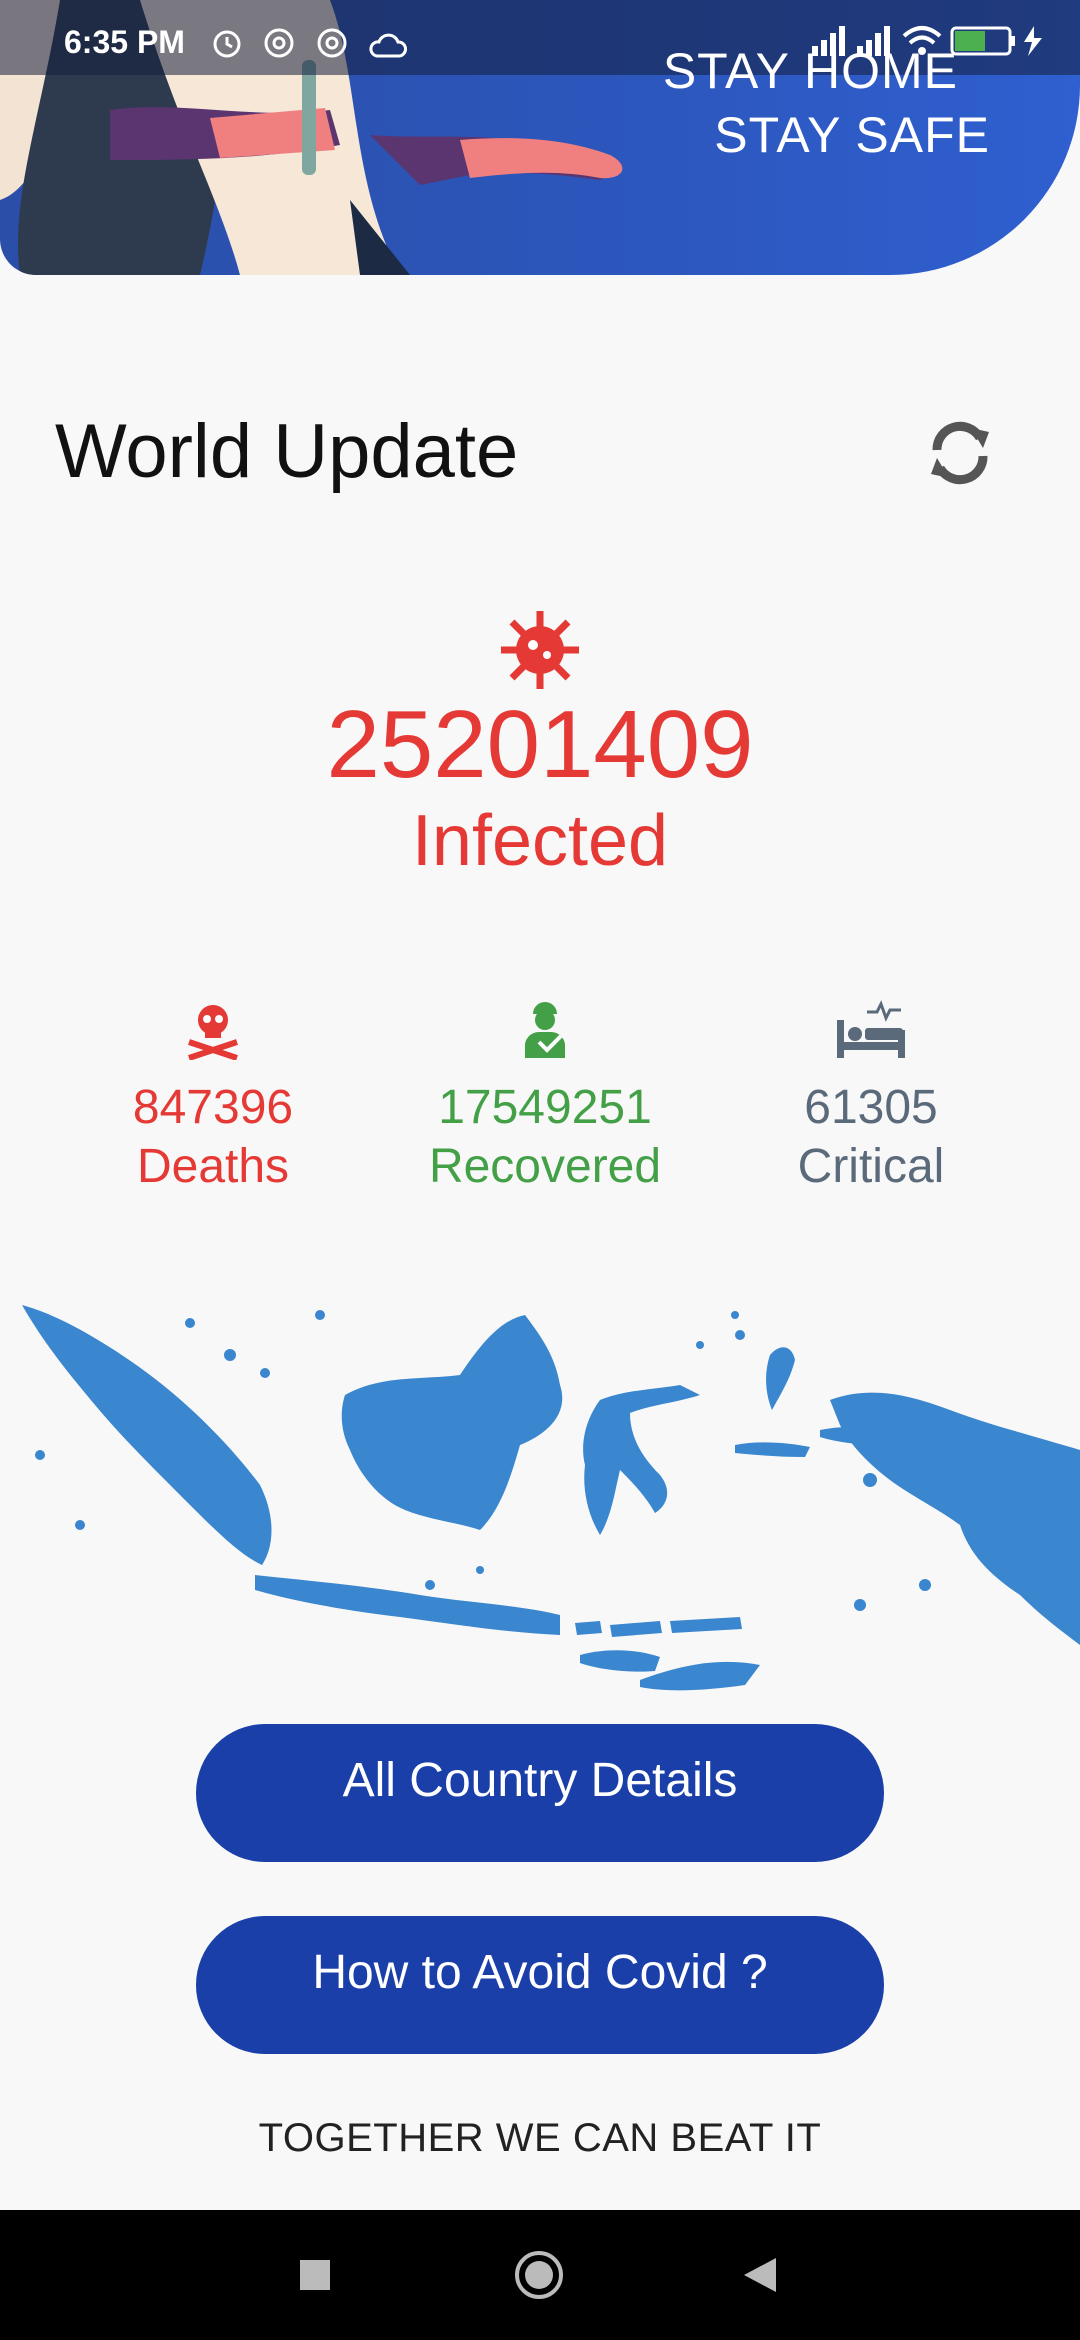 Image resolution: width=1080 pixels, height=2340 pixels. Describe the element at coordinates (540, 137) in the screenshot. I see `header-banner: 6:35 PM STAY HOME STAY SAFE` at that location.